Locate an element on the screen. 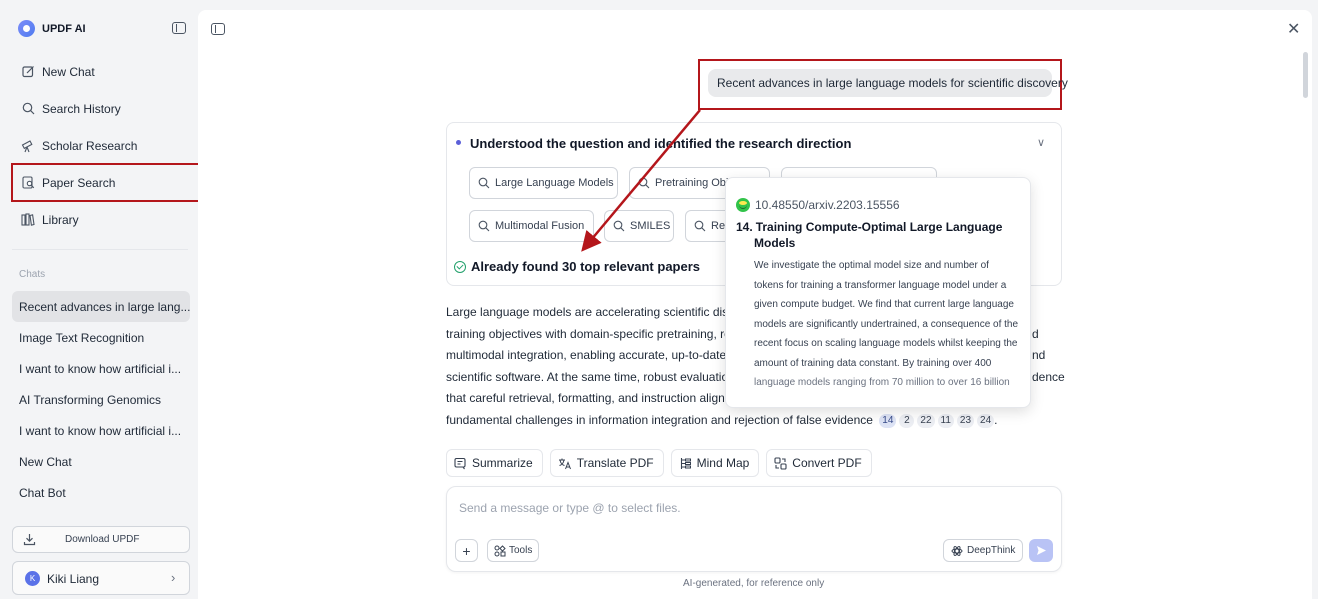 Image resolution: width=1318 pixels, height=599 pixels. message-input is located at coordinates (739, 508).